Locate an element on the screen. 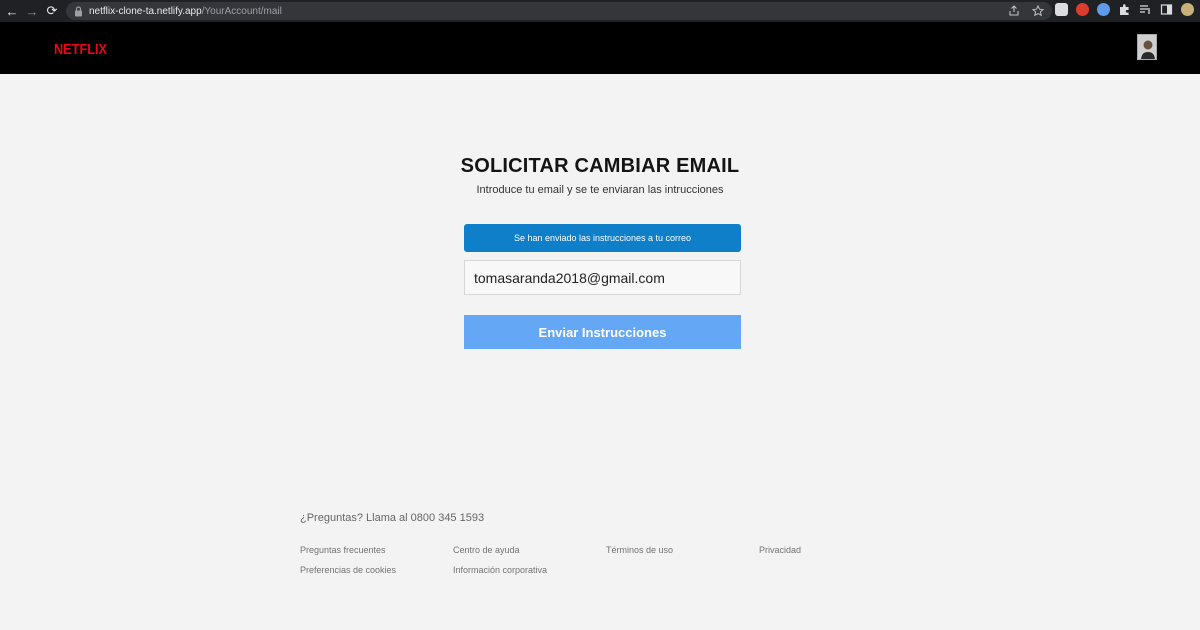  reload-button: ⟳ is located at coordinates (52, 11).